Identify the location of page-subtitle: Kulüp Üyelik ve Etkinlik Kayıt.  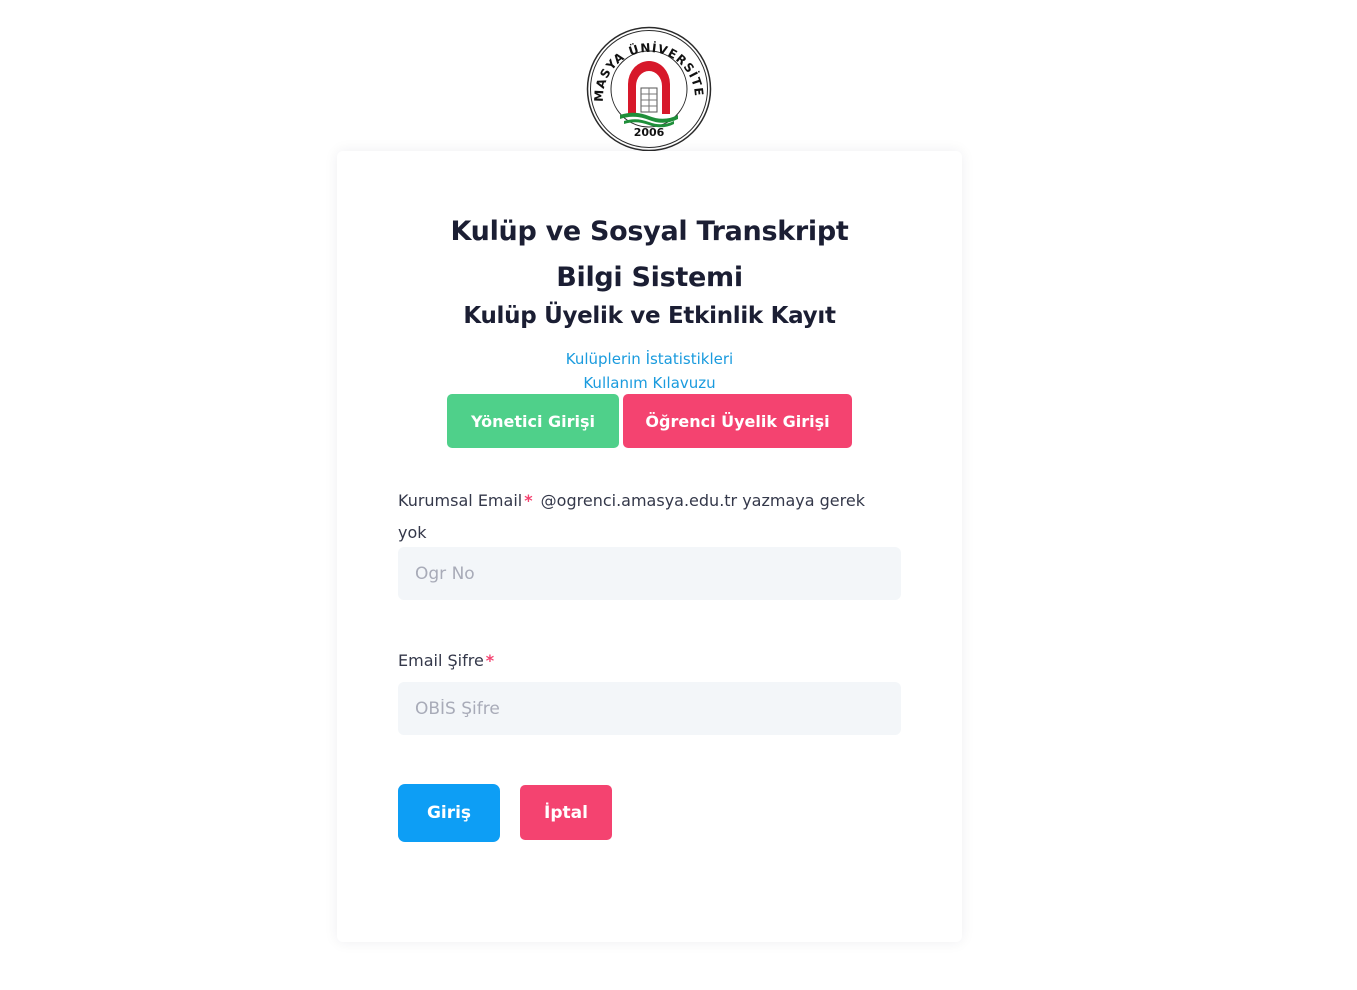
(649, 316).